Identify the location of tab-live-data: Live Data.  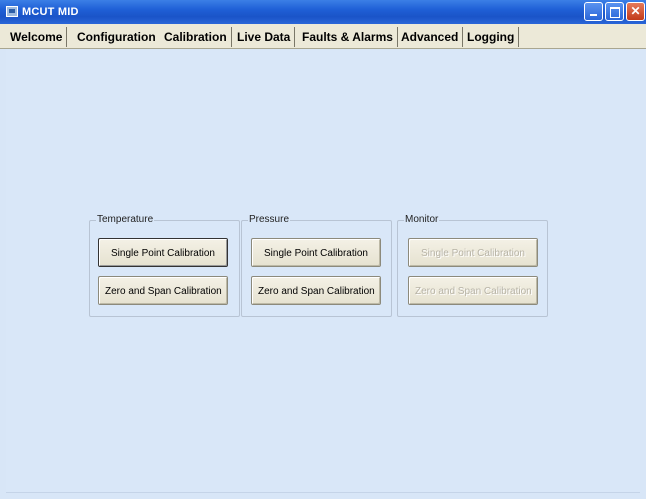
(264, 37).